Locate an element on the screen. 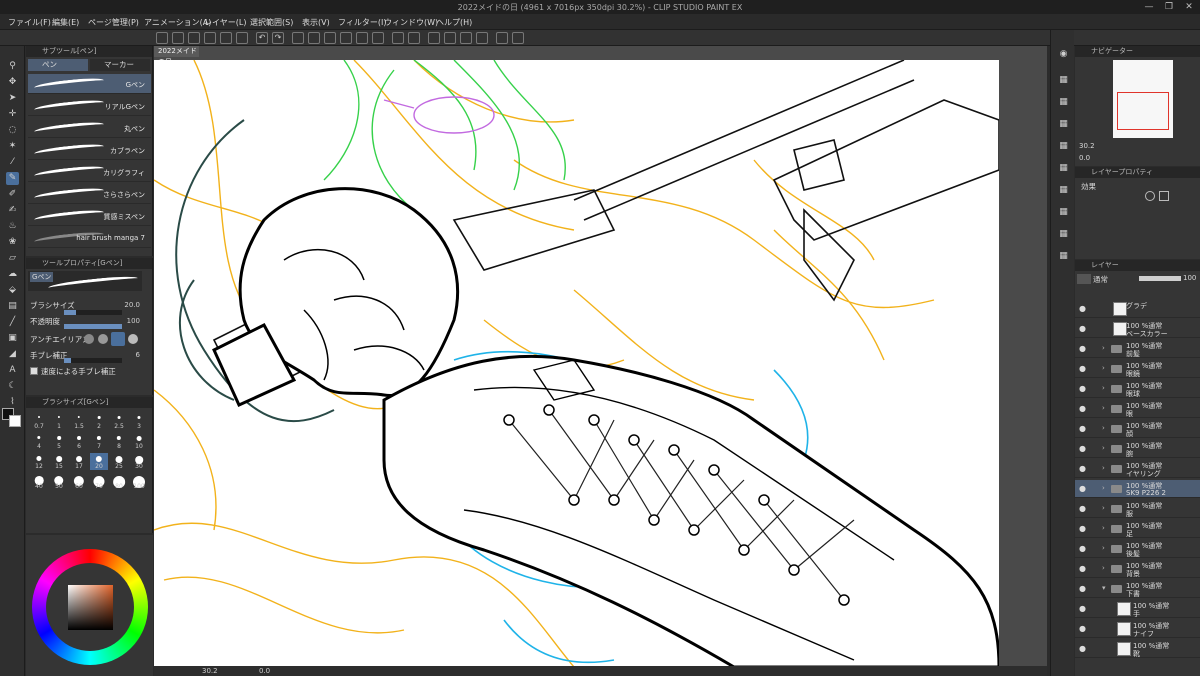 The width and height of the screenshot is (1200, 676). ruler-tool-icon: ◢ is located at coordinates (12, 354).